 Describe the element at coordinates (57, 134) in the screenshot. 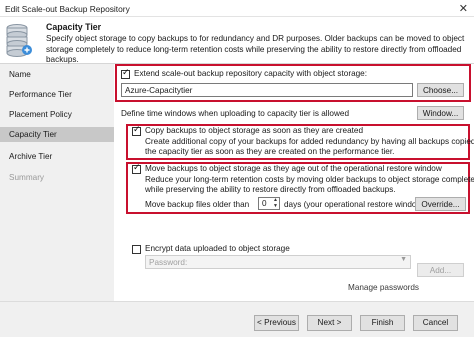

I see `sidebar-item-capacity-tier: Capacity Tier` at that location.